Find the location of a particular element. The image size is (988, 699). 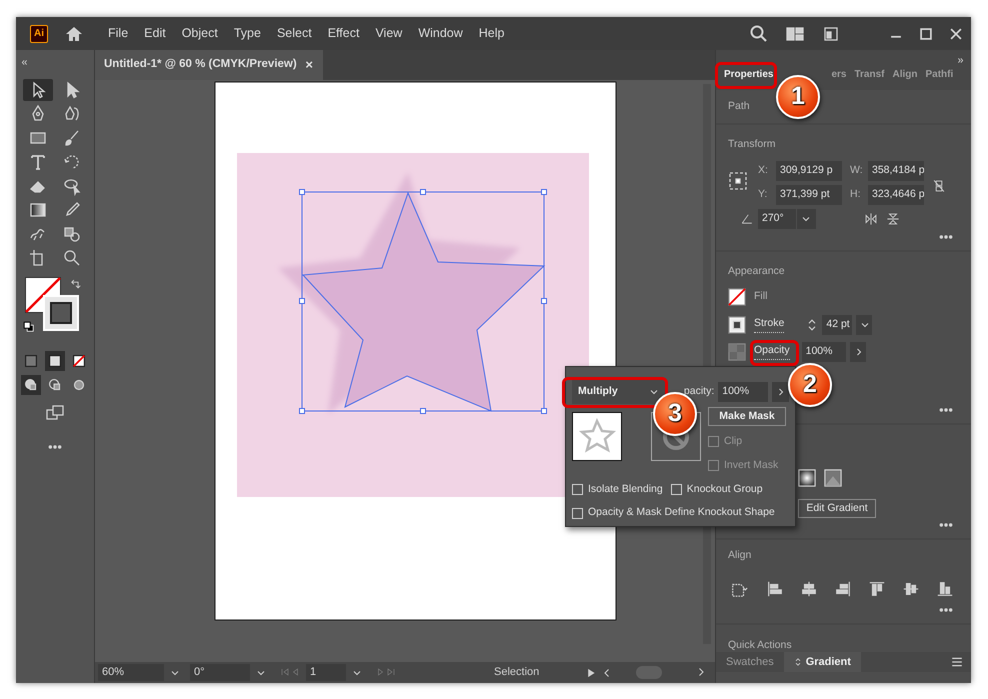

make-mask-button: Make Mask is located at coordinates (747, 416).